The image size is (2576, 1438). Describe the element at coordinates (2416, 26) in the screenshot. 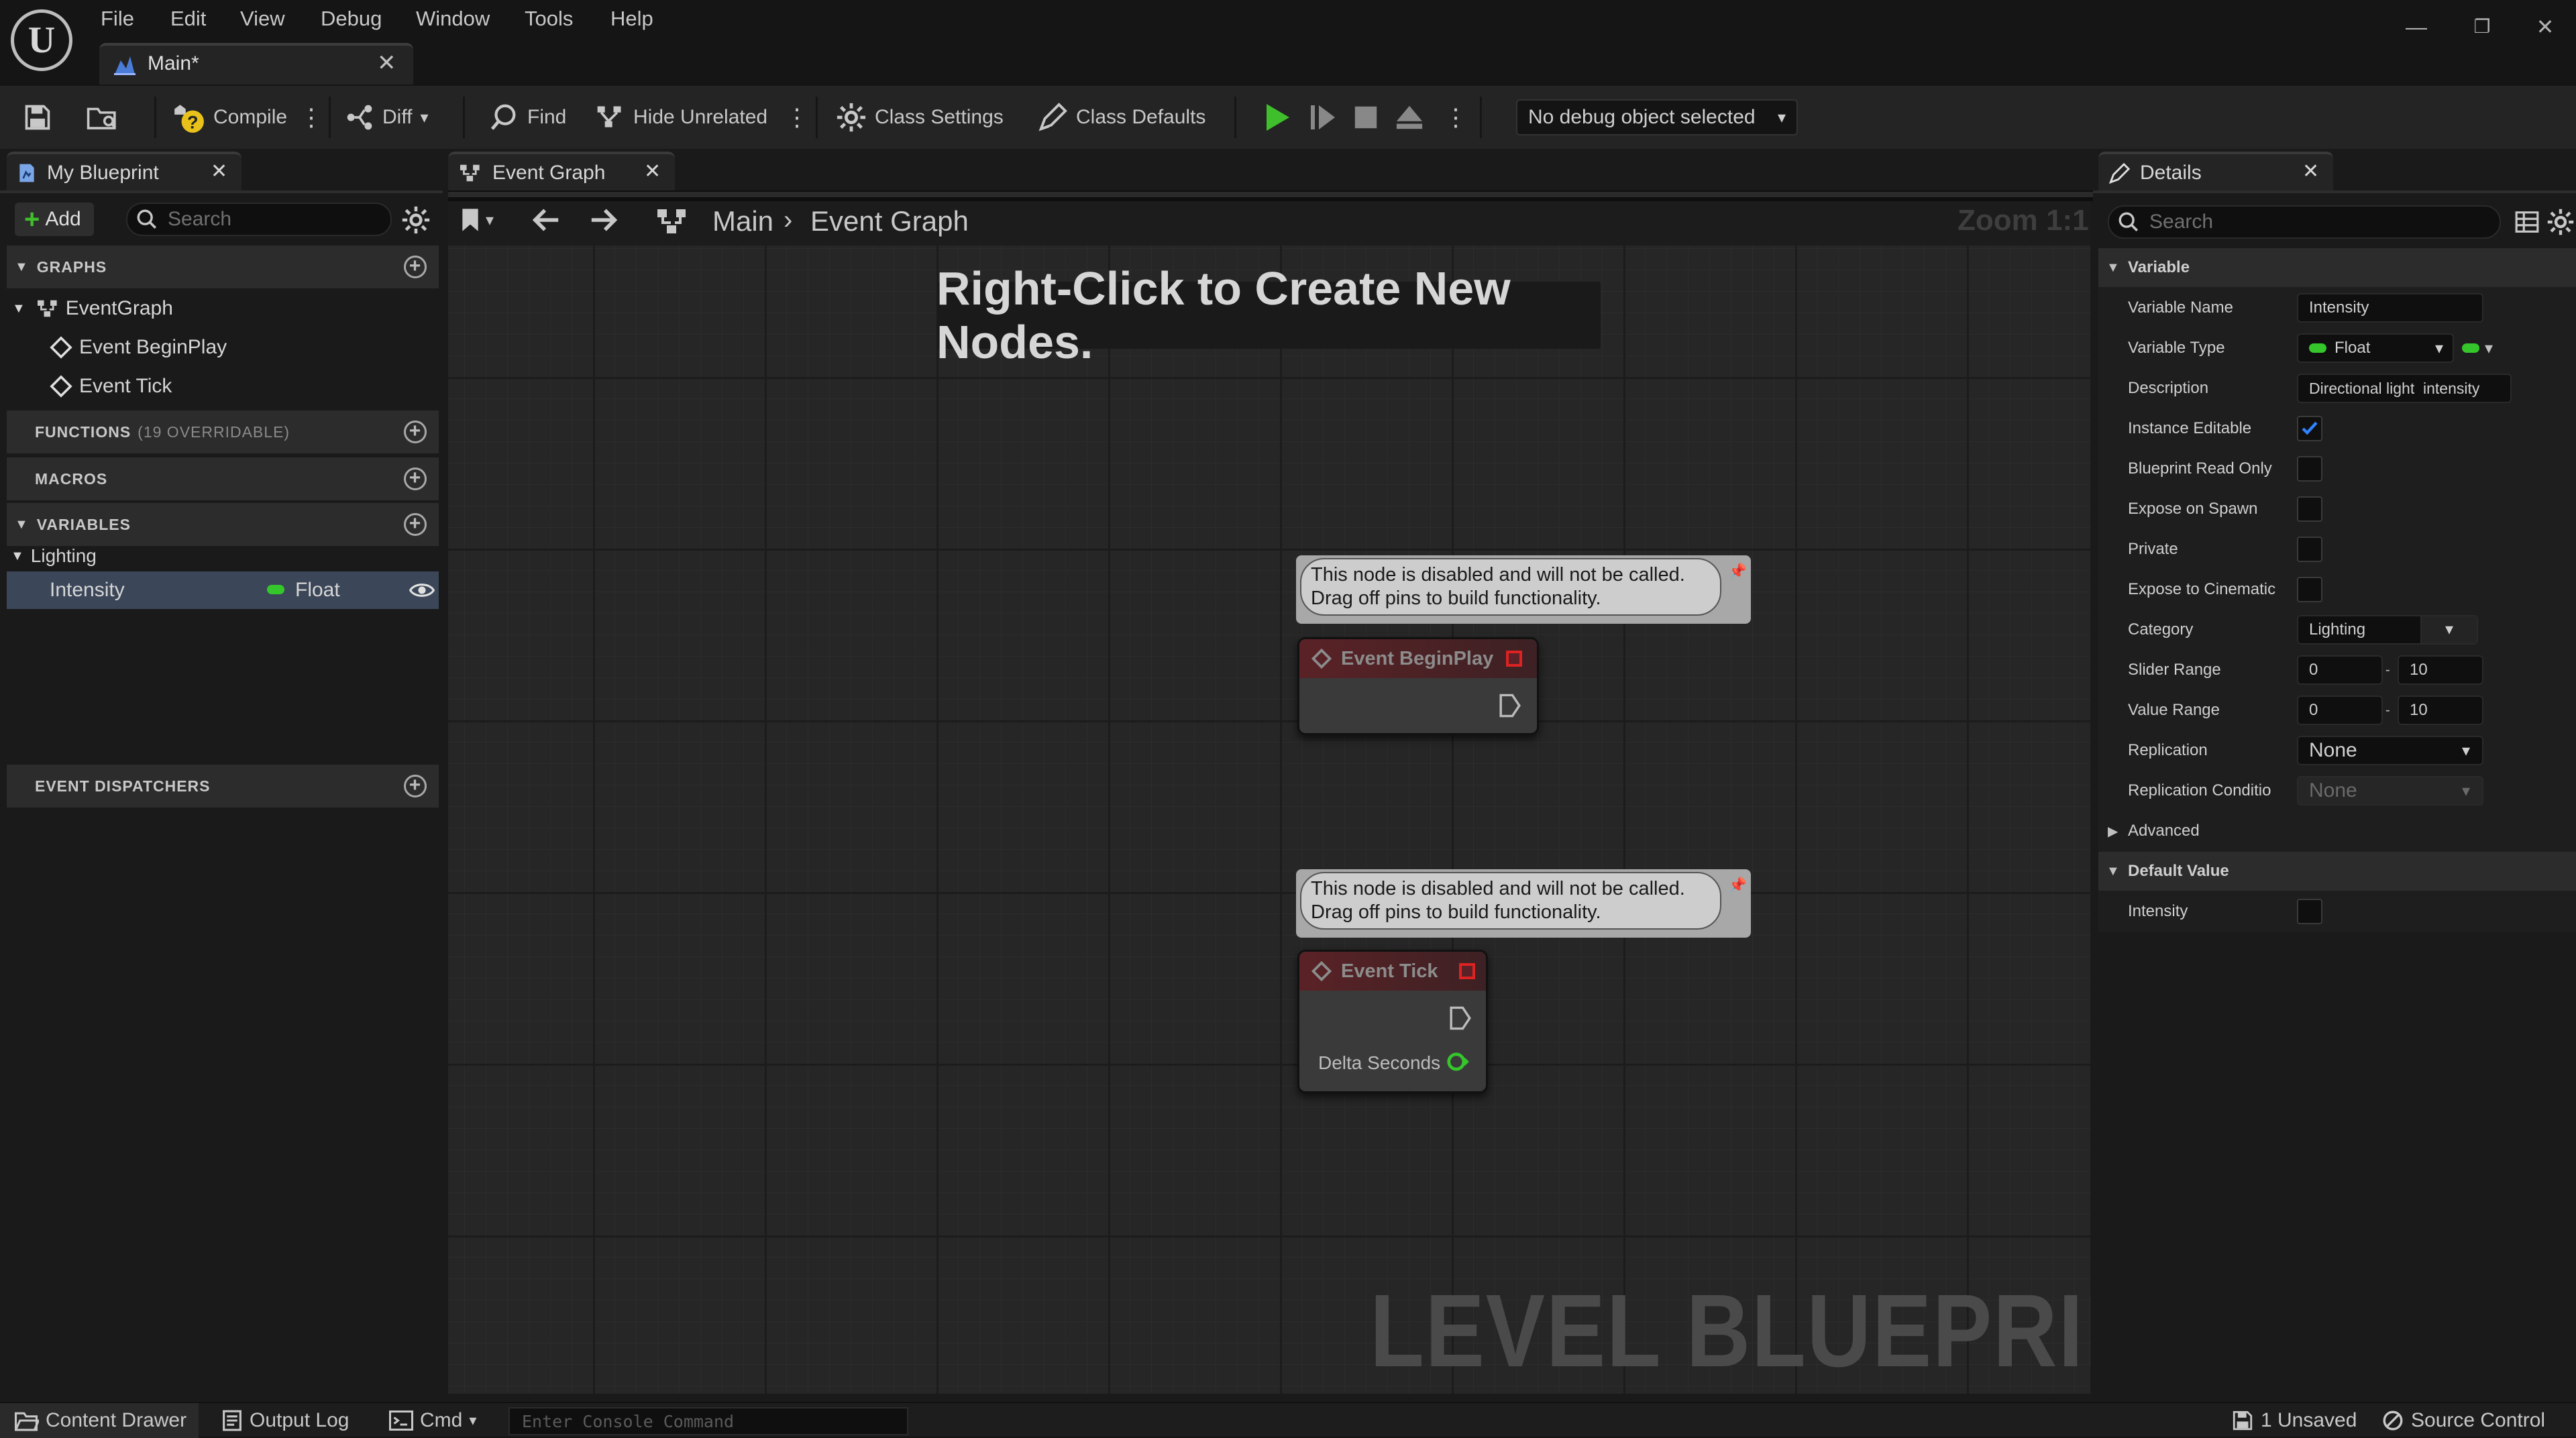

I see `minimize-icon: —` at that location.